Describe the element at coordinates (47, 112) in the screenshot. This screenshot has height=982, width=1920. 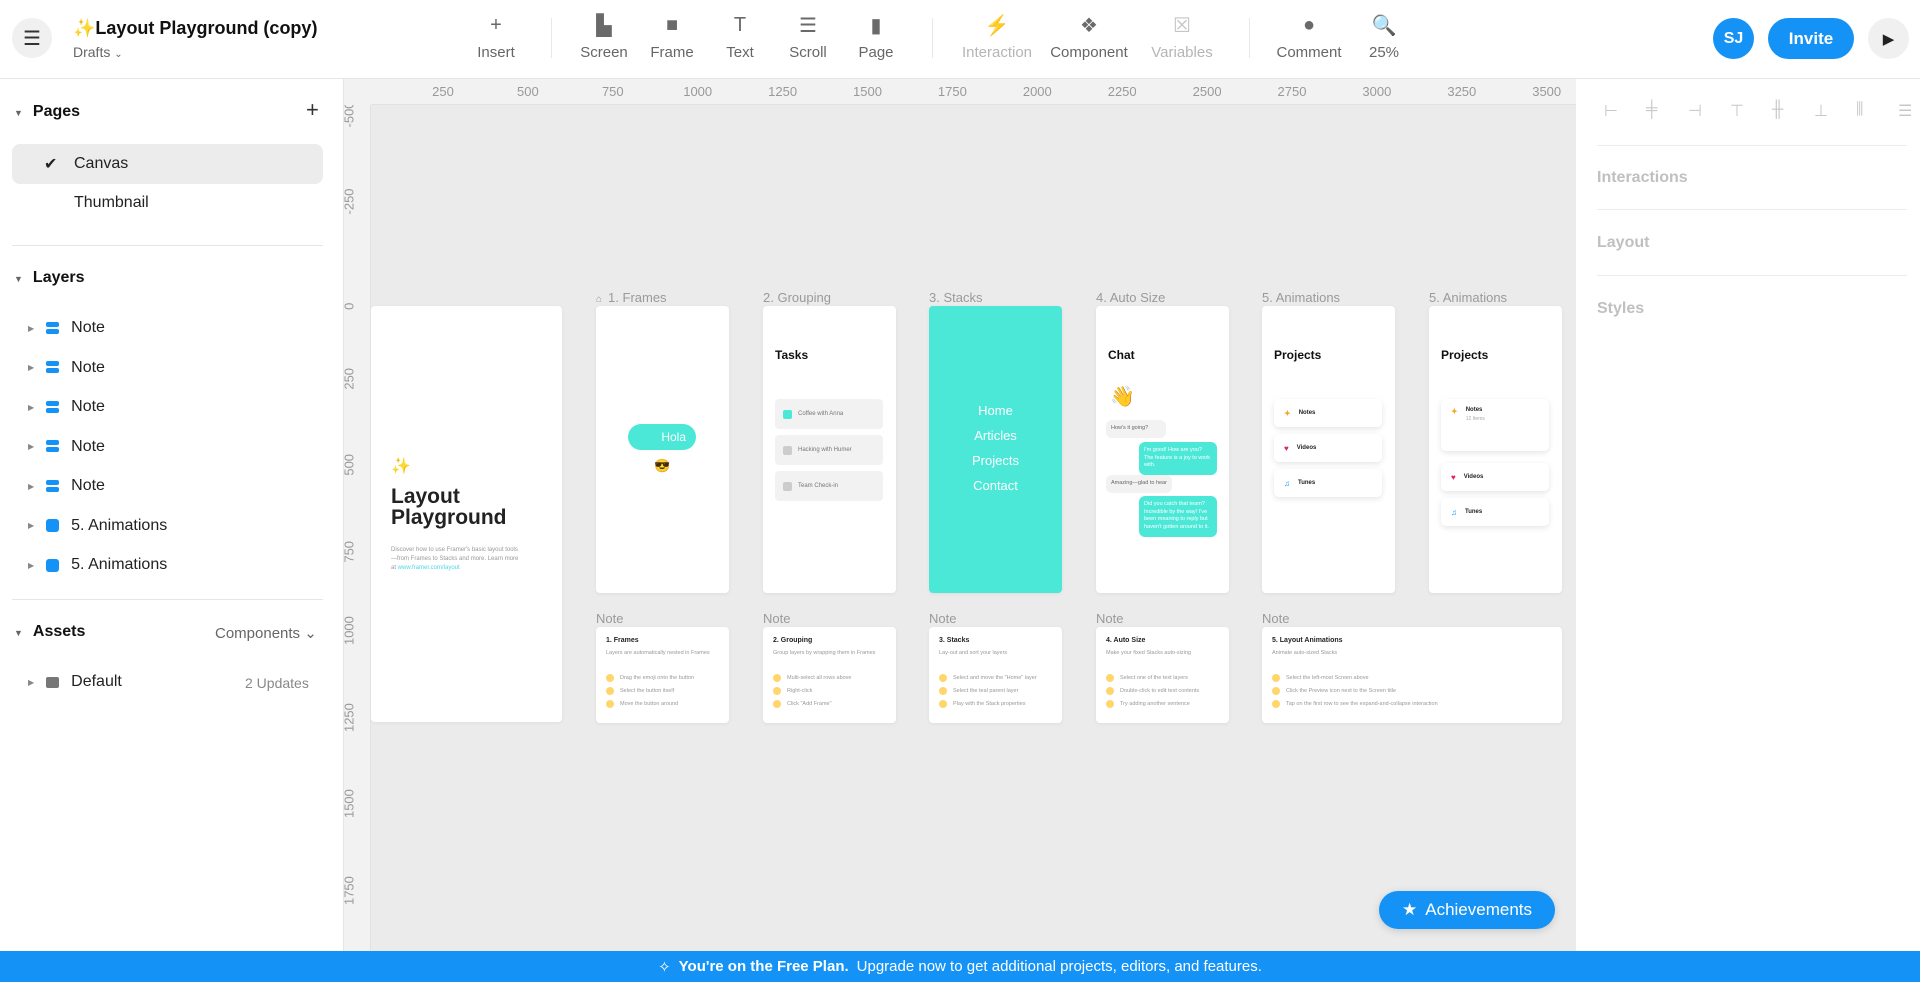
I see `pages-header: ▼ Pages` at that location.